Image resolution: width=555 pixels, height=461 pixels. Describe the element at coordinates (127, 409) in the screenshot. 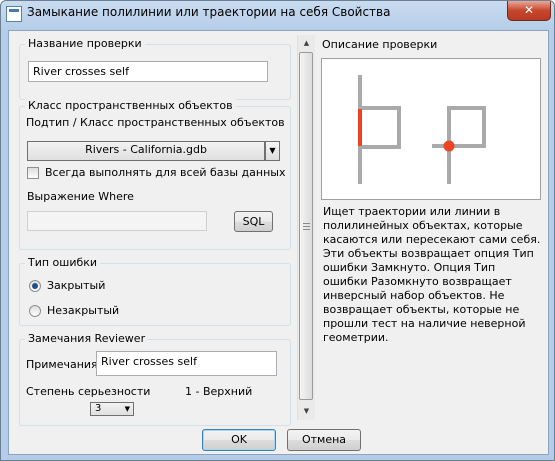

I see `severity-chevron-down-icon: ▼` at that location.